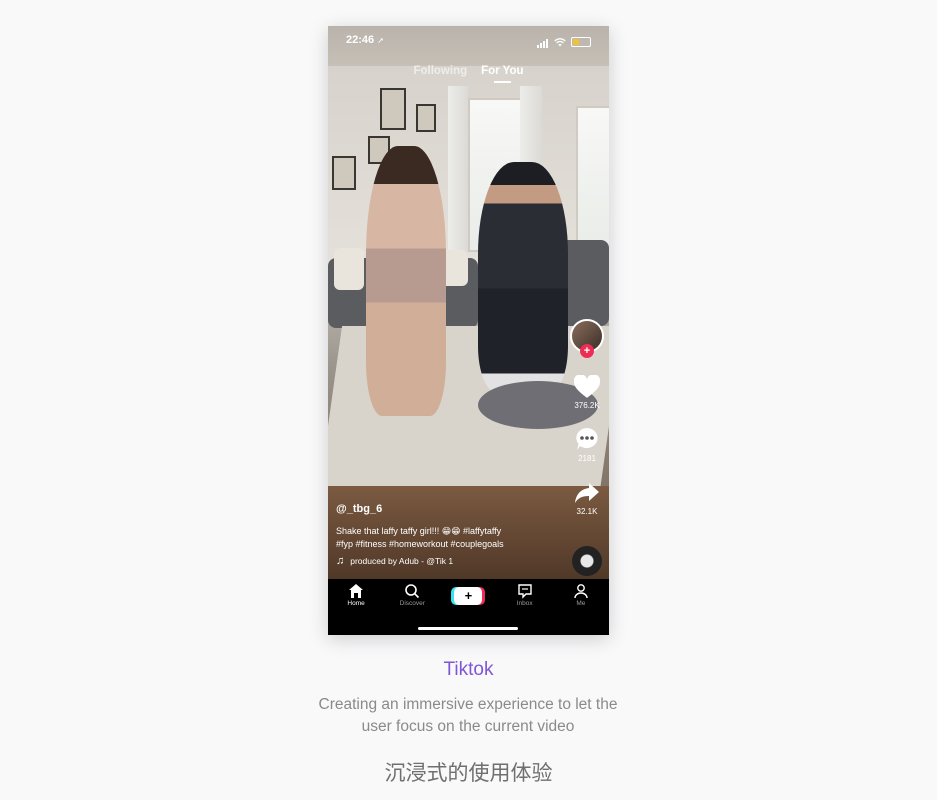 The width and height of the screenshot is (937, 800). I want to click on inbox-icon, so click(524, 591).